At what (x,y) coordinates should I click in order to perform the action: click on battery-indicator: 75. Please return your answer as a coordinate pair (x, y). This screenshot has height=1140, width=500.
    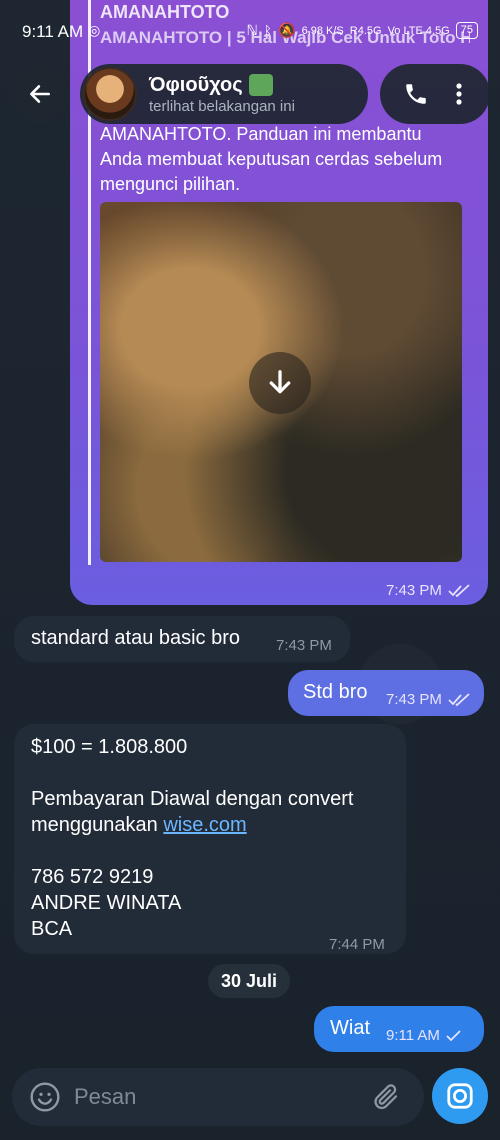
    Looking at the image, I should click on (466, 30).